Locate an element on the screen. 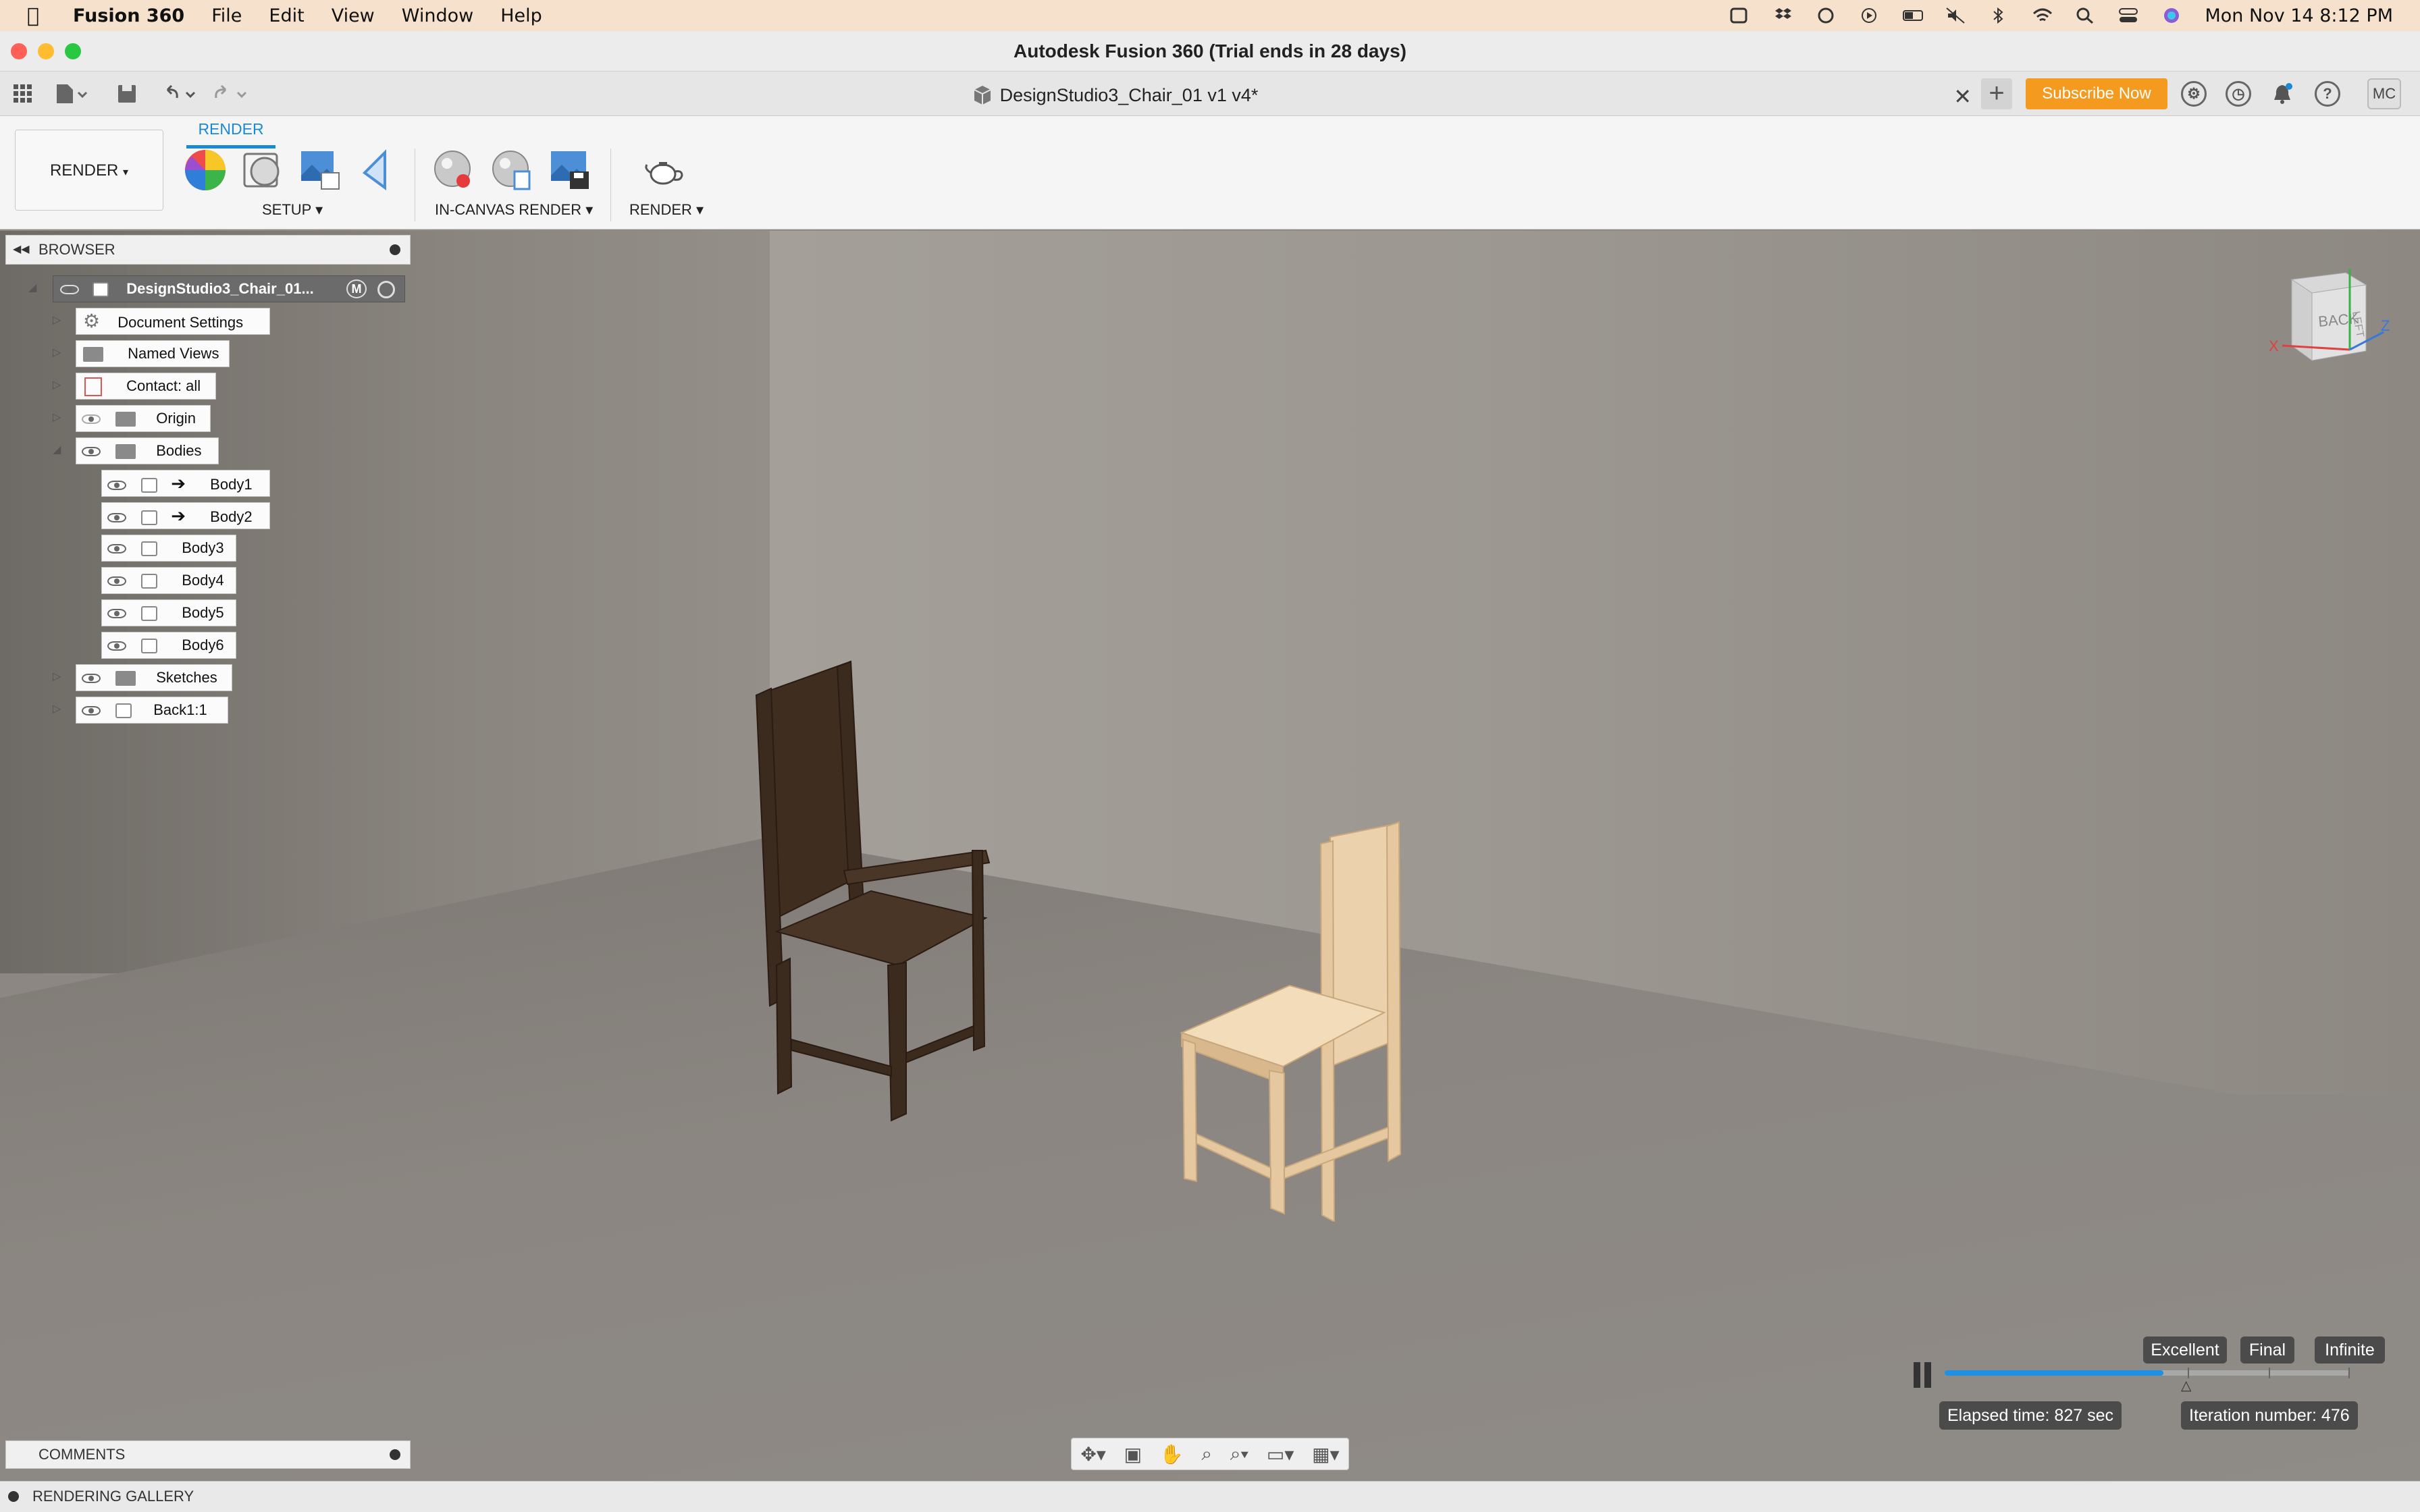 The image size is (2420, 1512). menu-window: Window is located at coordinates (437, 15).